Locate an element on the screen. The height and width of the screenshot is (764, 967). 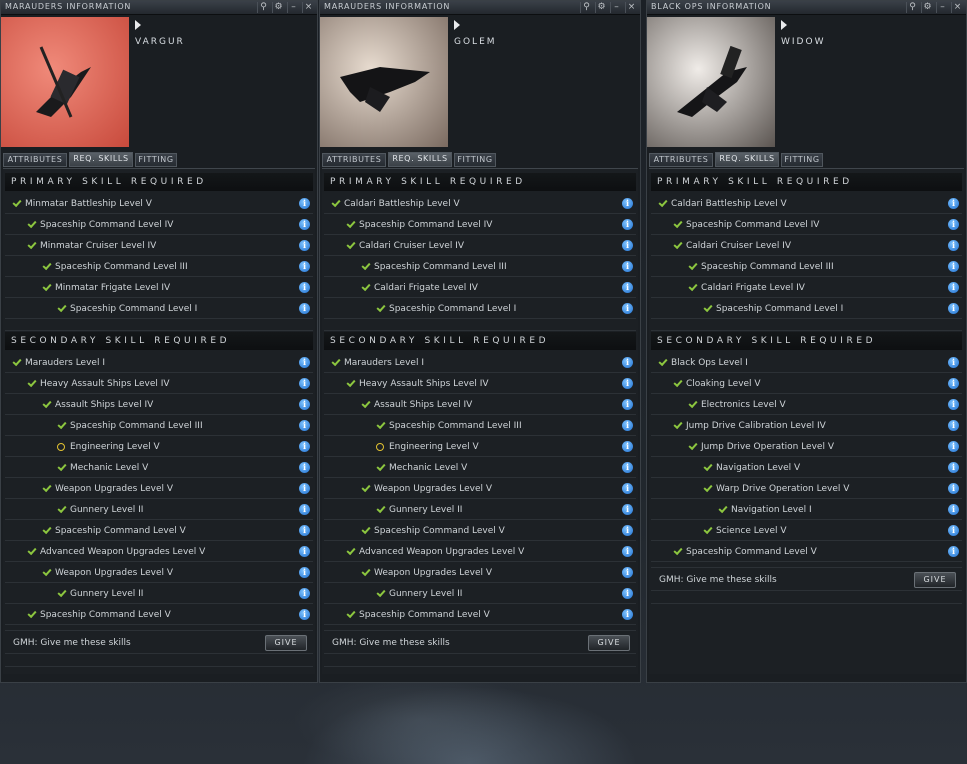
skill-row: Jump Drive Operation Level V i is located at coordinates (806, 447).